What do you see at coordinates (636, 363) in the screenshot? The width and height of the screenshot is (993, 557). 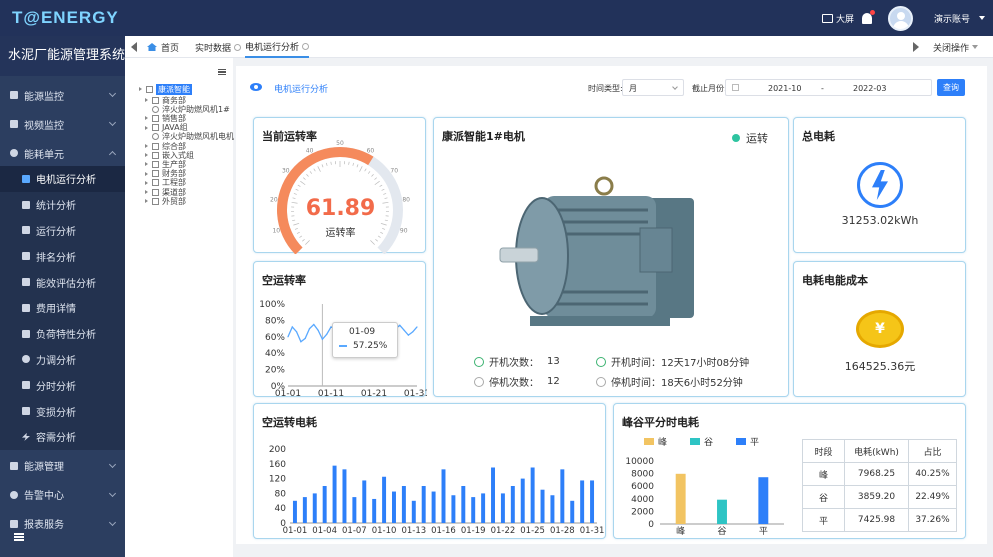 I see `start-time-label: 开机时间：` at bounding box center [636, 363].